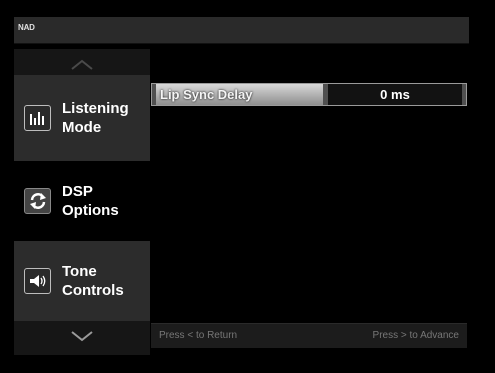 This screenshot has height=373, width=495. Describe the element at coordinates (198, 335) in the screenshot. I see `back-hint: Press < to Return` at that location.